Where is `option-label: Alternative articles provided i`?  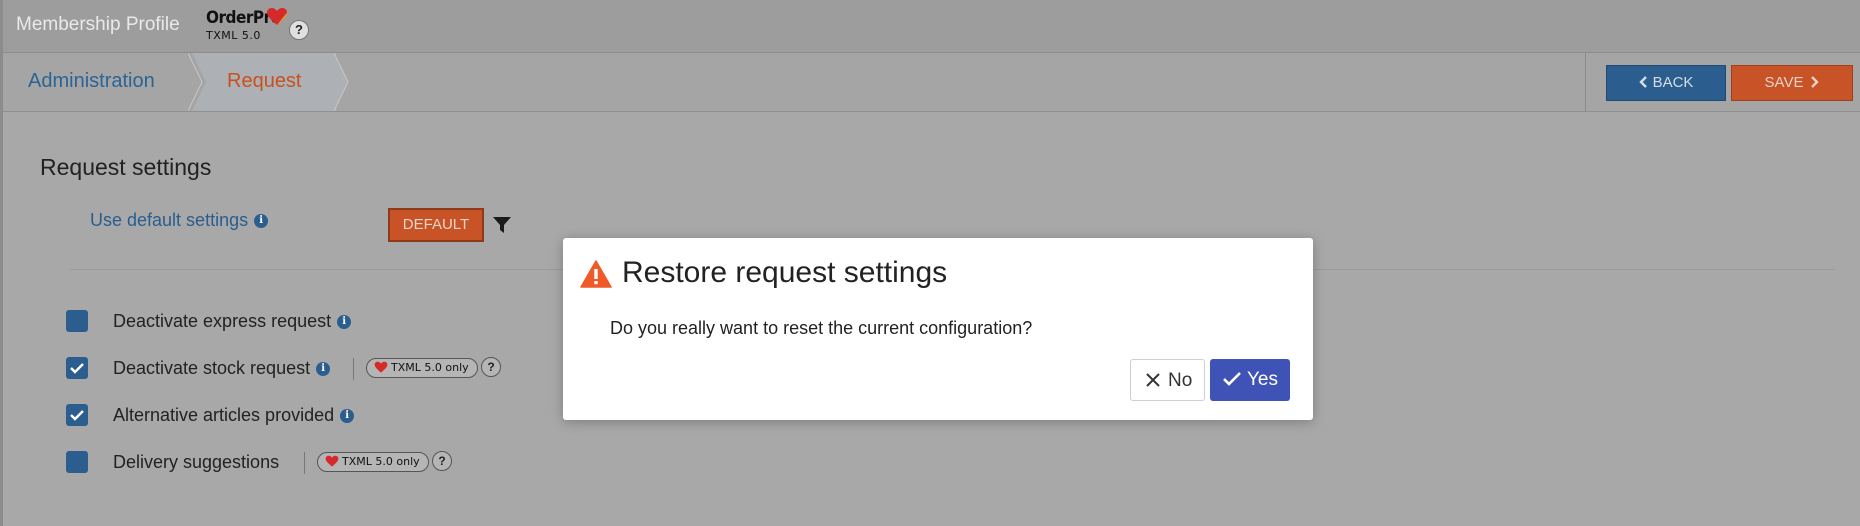 option-label: Alternative articles provided i is located at coordinates (234, 415).